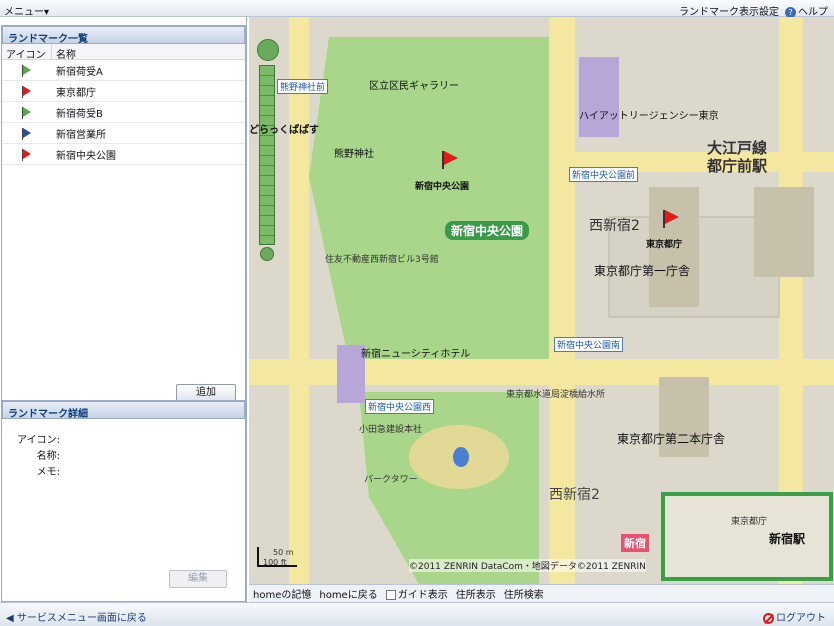  What do you see at coordinates (123, 52) in the screenshot?
I see `landmark-table-header: アイコン 名称` at bounding box center [123, 52].